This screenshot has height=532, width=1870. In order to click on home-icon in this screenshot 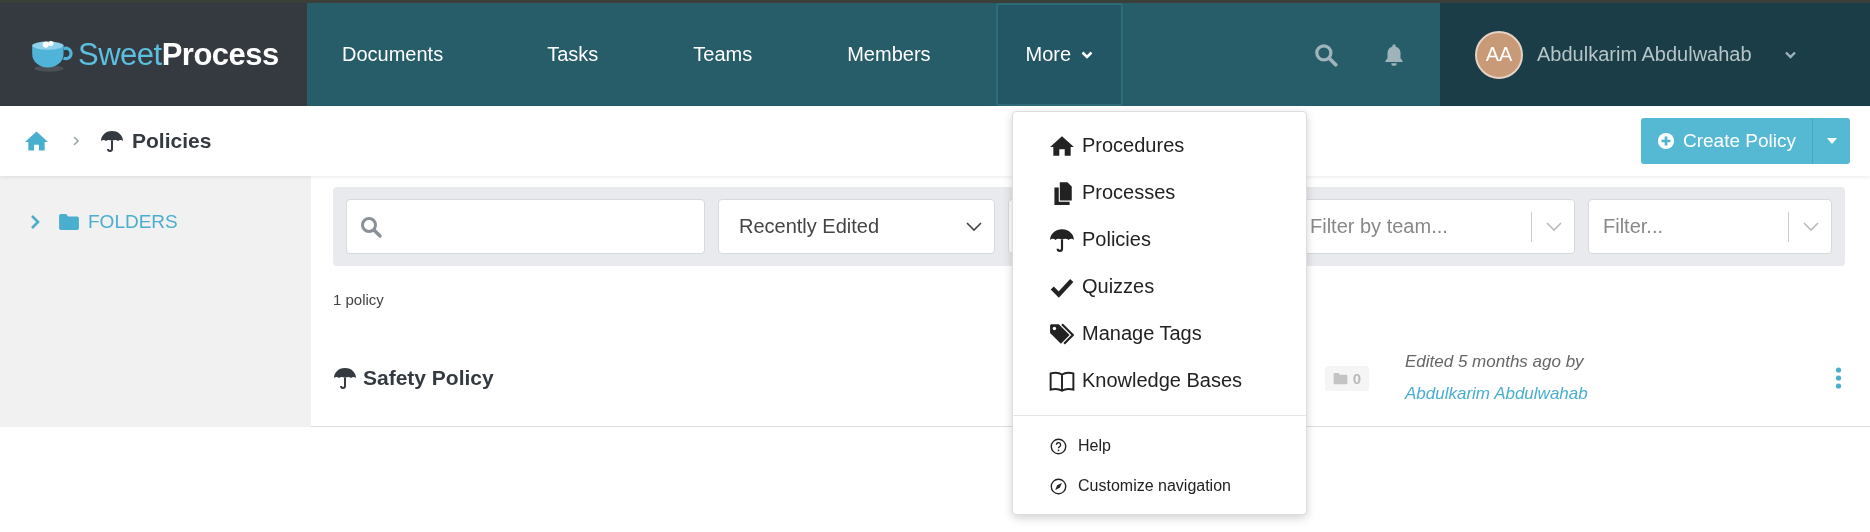, I will do `click(36, 141)`.